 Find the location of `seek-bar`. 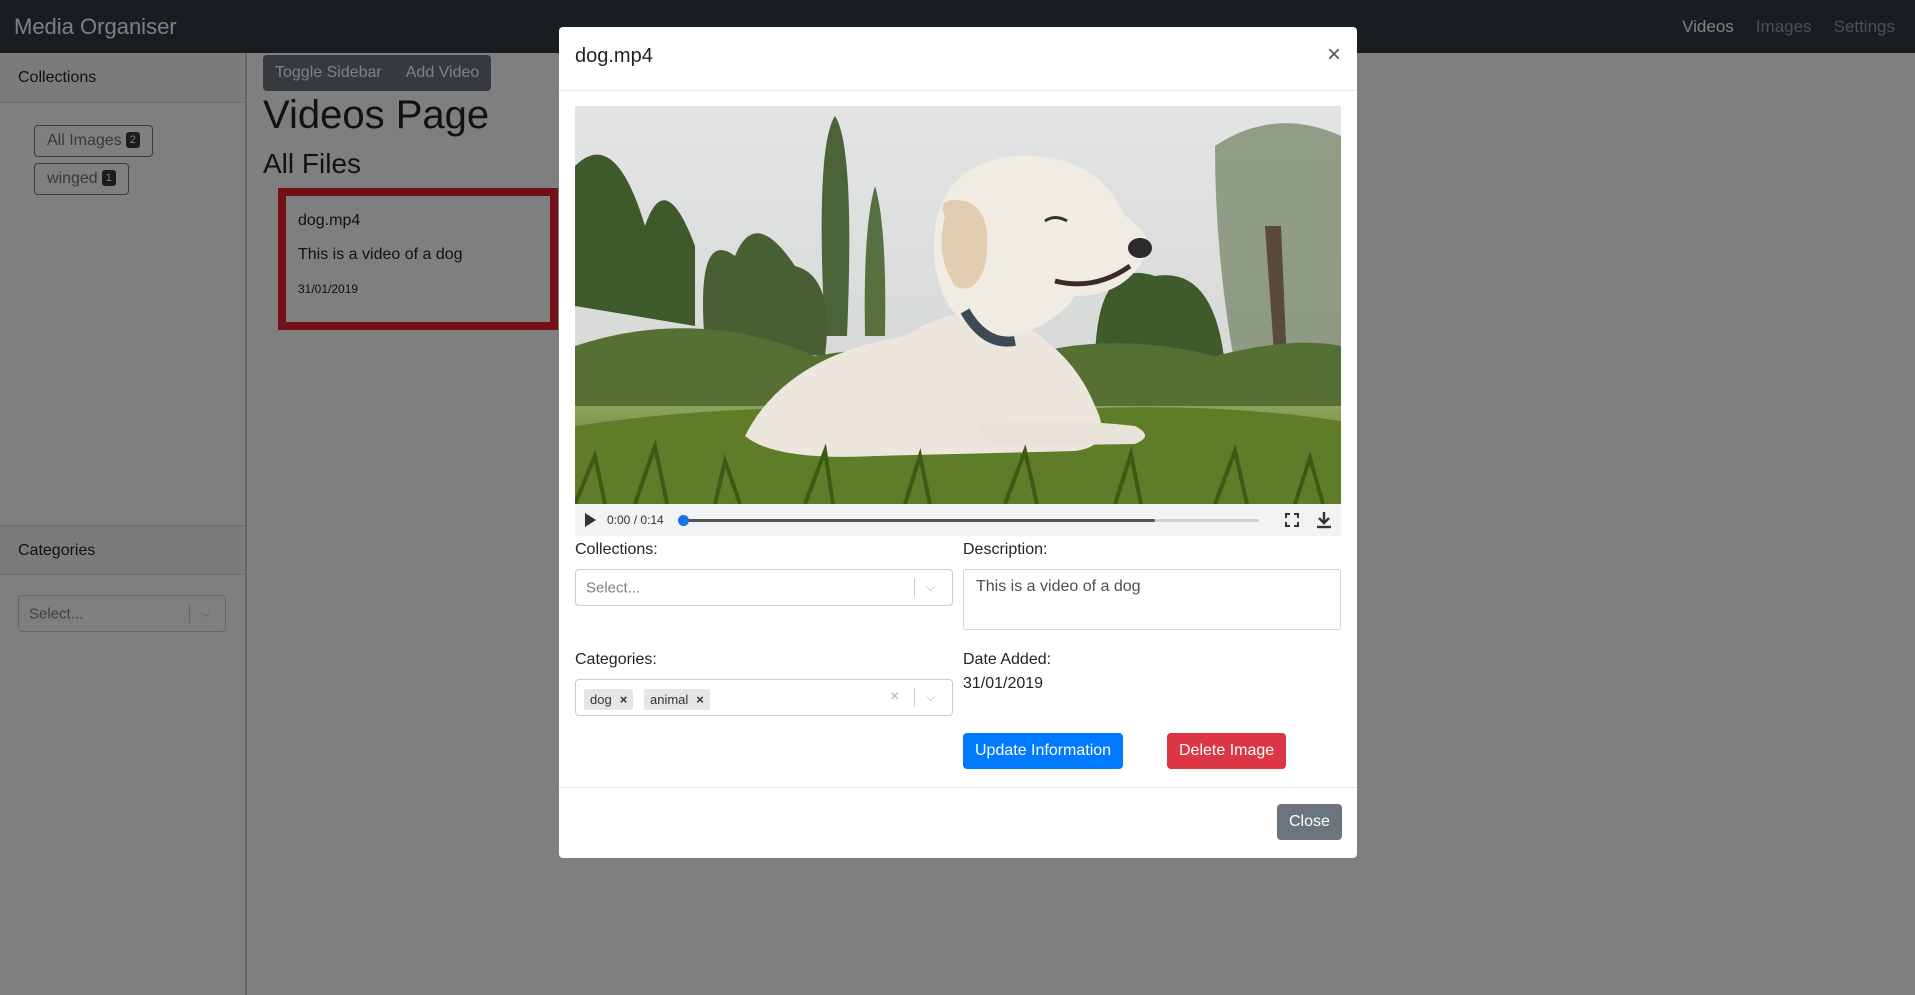

seek-bar is located at coordinates (968, 520).